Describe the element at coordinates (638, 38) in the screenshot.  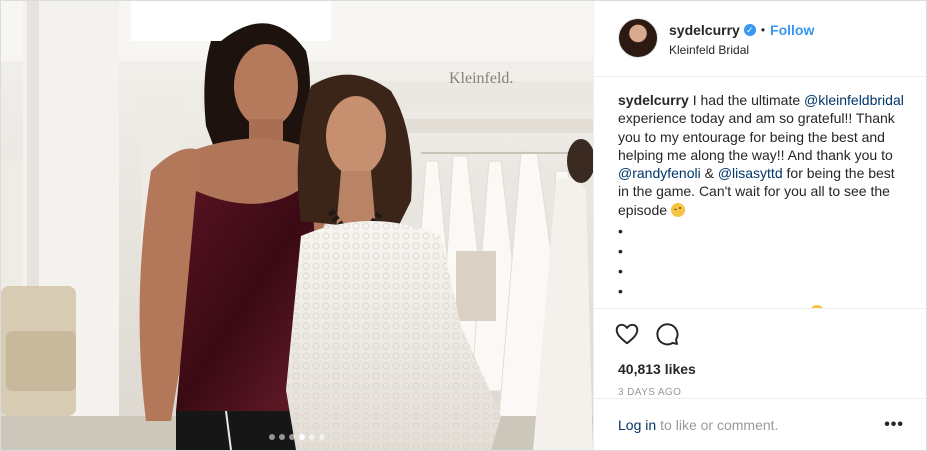
I see `avatar` at that location.